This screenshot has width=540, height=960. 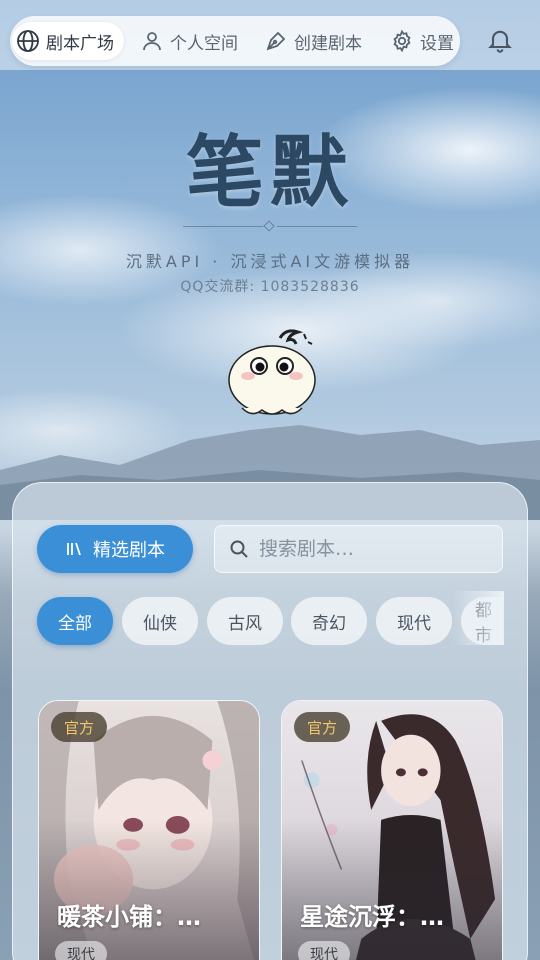 What do you see at coordinates (369, 549) in the screenshot?
I see `search-input` at bounding box center [369, 549].